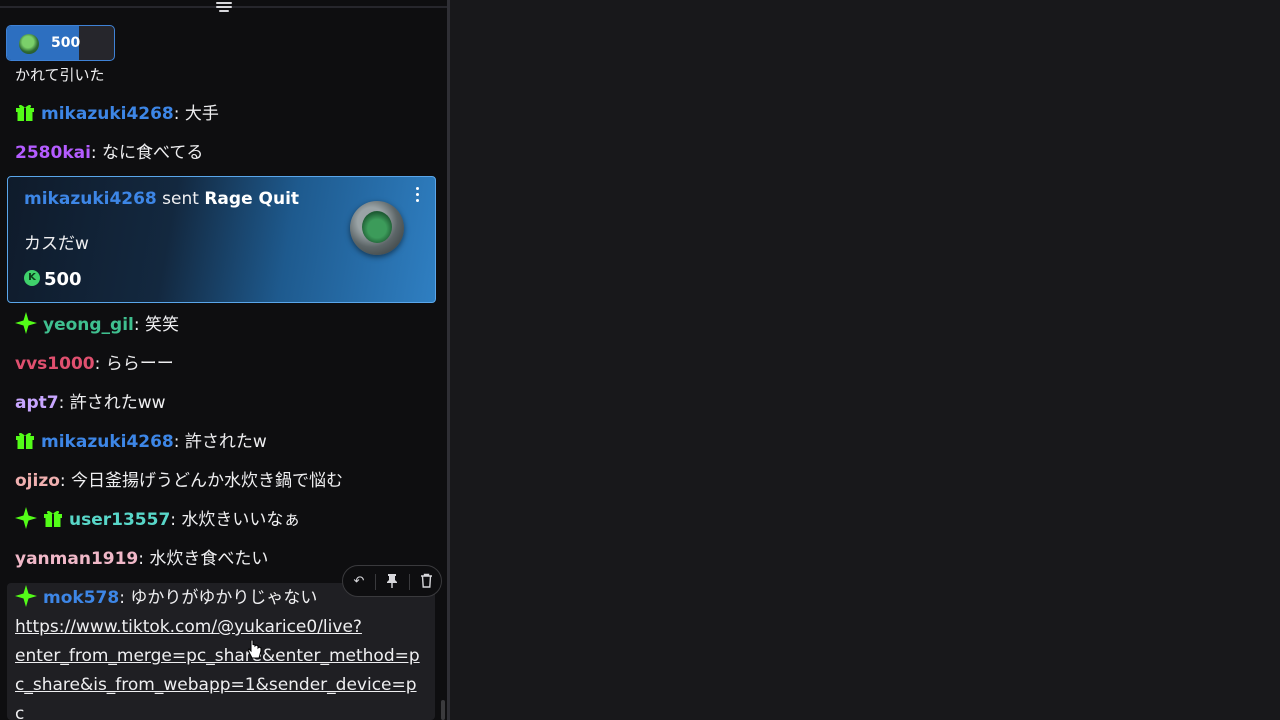  Describe the element at coordinates (37, 403) in the screenshot. I see `chat-username: apt7` at that location.